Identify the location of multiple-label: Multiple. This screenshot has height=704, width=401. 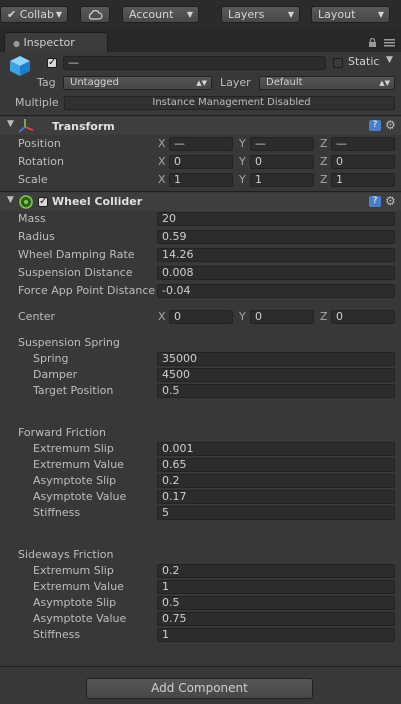
(37, 102).